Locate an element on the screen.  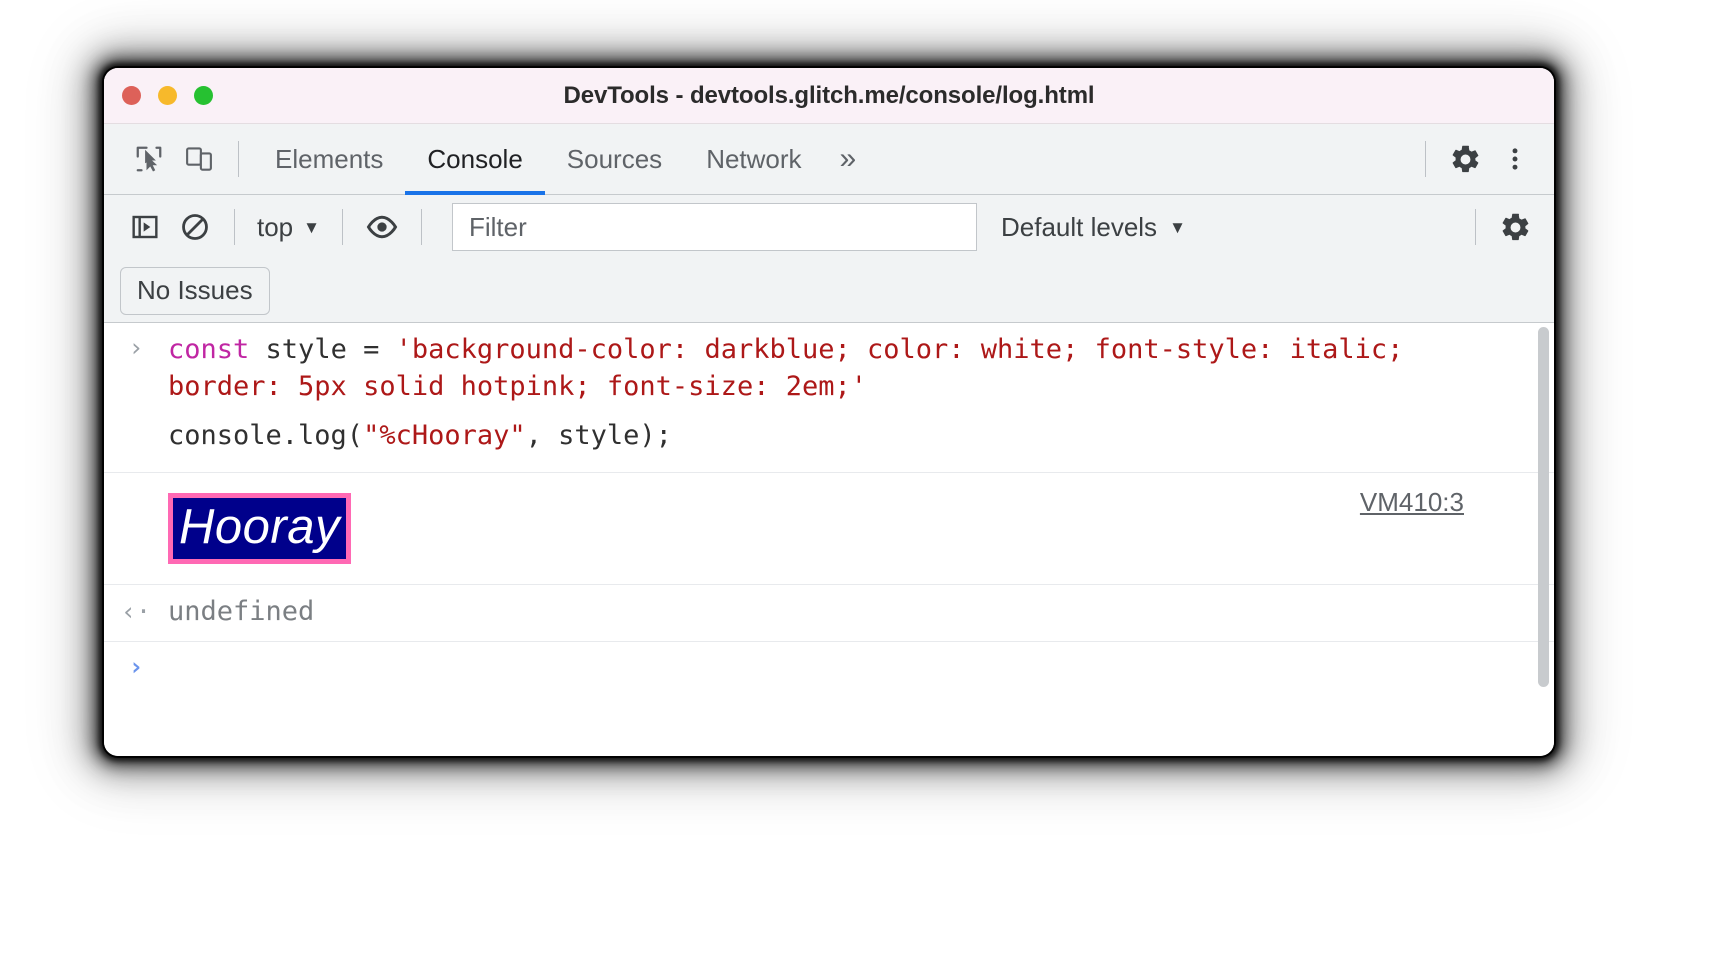
inspect-element-icon is located at coordinates (149, 159).